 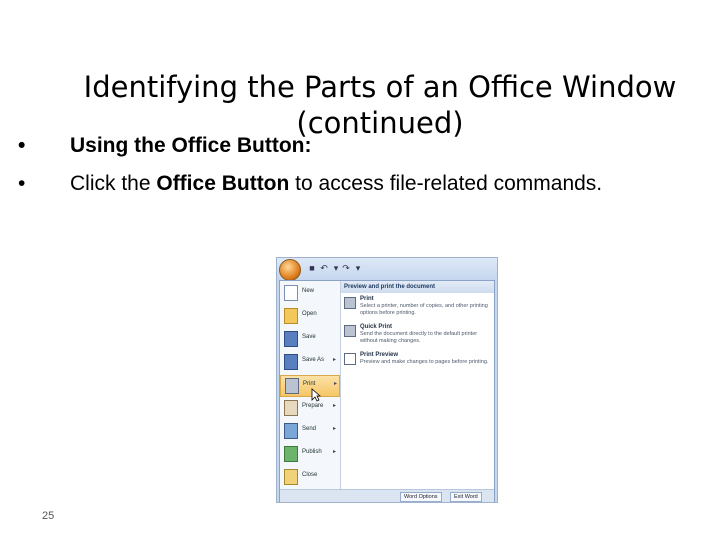 What do you see at coordinates (313, 360) in the screenshot?
I see `menu-item-label: Save As` at bounding box center [313, 360].